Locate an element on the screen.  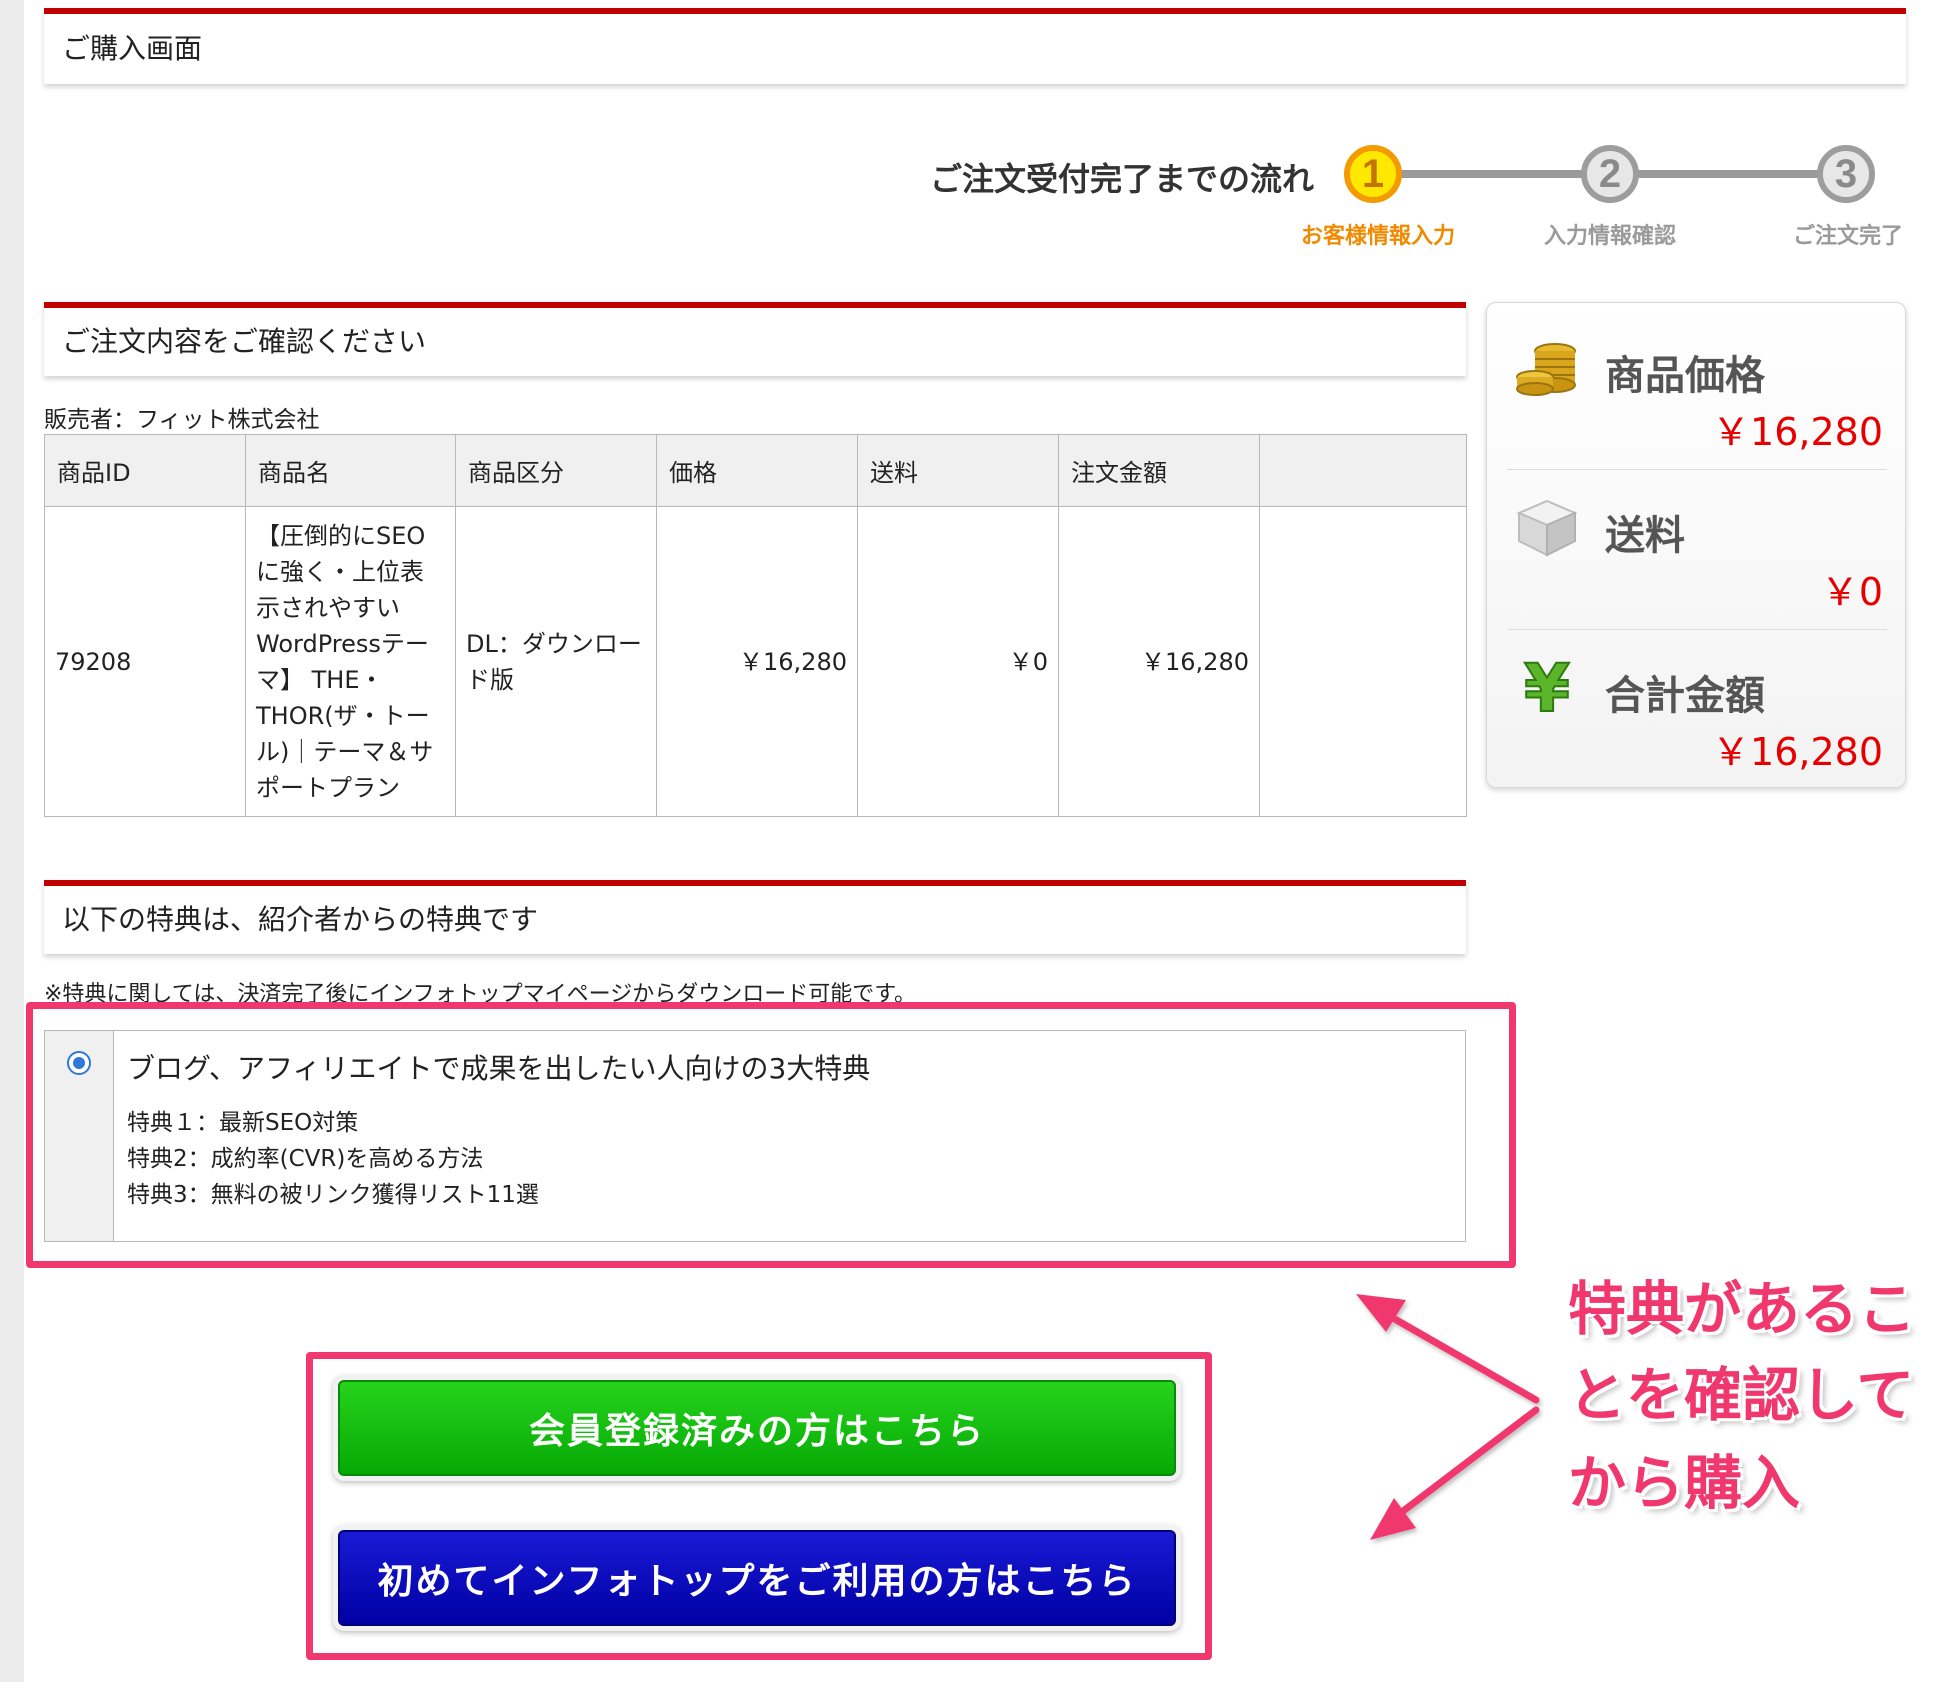
product-name-line: 示されやすい is located at coordinates (328, 607).